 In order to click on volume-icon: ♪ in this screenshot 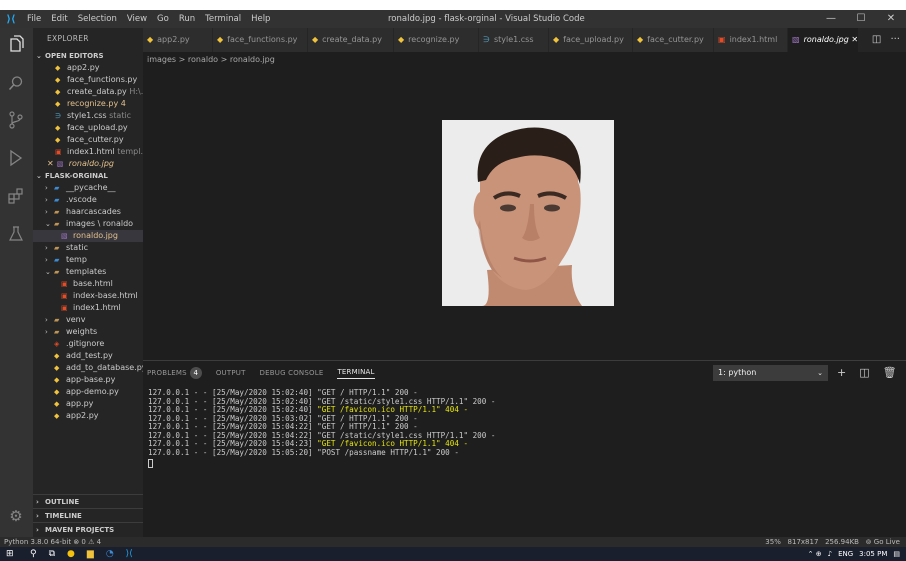, I will do `click(830, 554)`.